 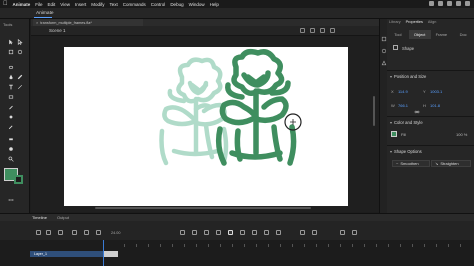 What do you see at coordinates (342, 232) in the screenshot?
I see `zoom-out-icon` at bounding box center [342, 232].